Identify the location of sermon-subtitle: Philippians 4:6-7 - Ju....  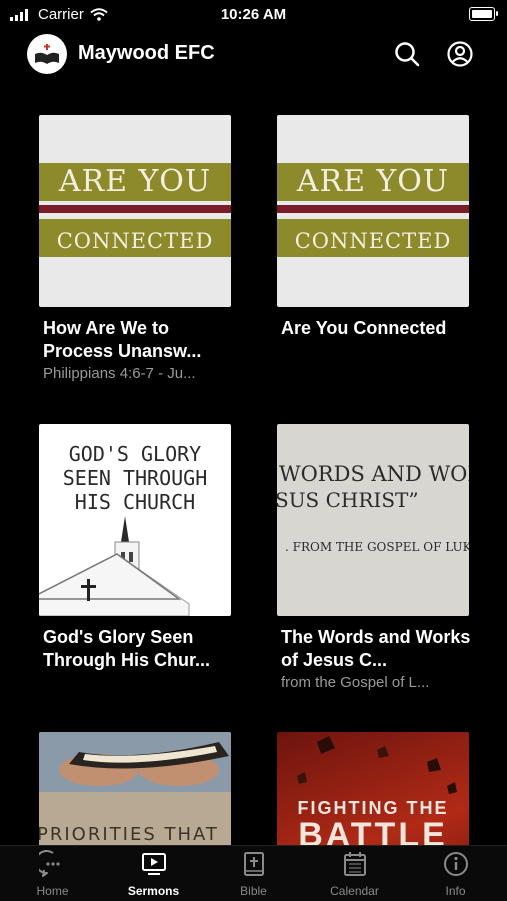
(119, 373).